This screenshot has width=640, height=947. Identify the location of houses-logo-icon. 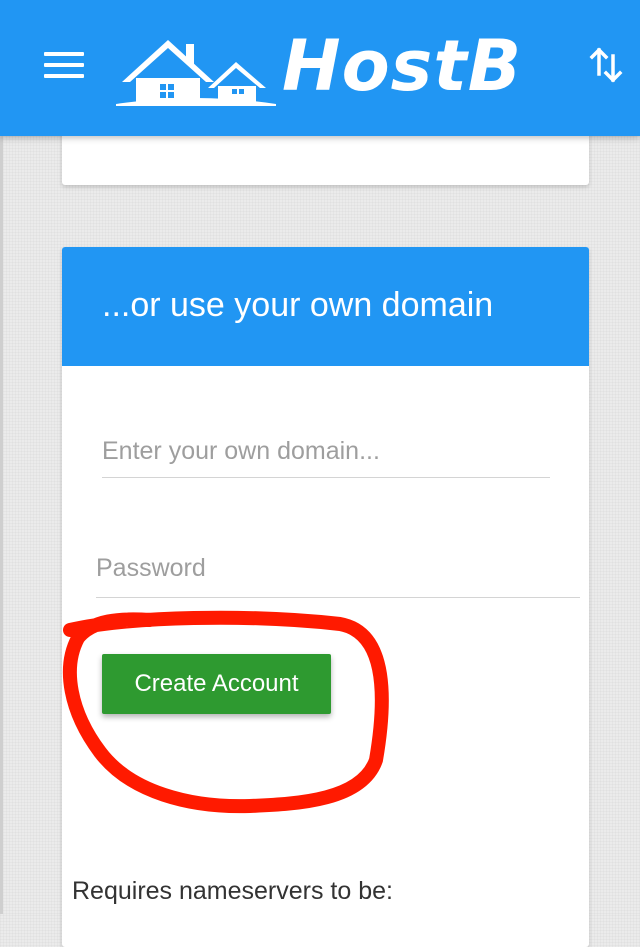
(196, 73).